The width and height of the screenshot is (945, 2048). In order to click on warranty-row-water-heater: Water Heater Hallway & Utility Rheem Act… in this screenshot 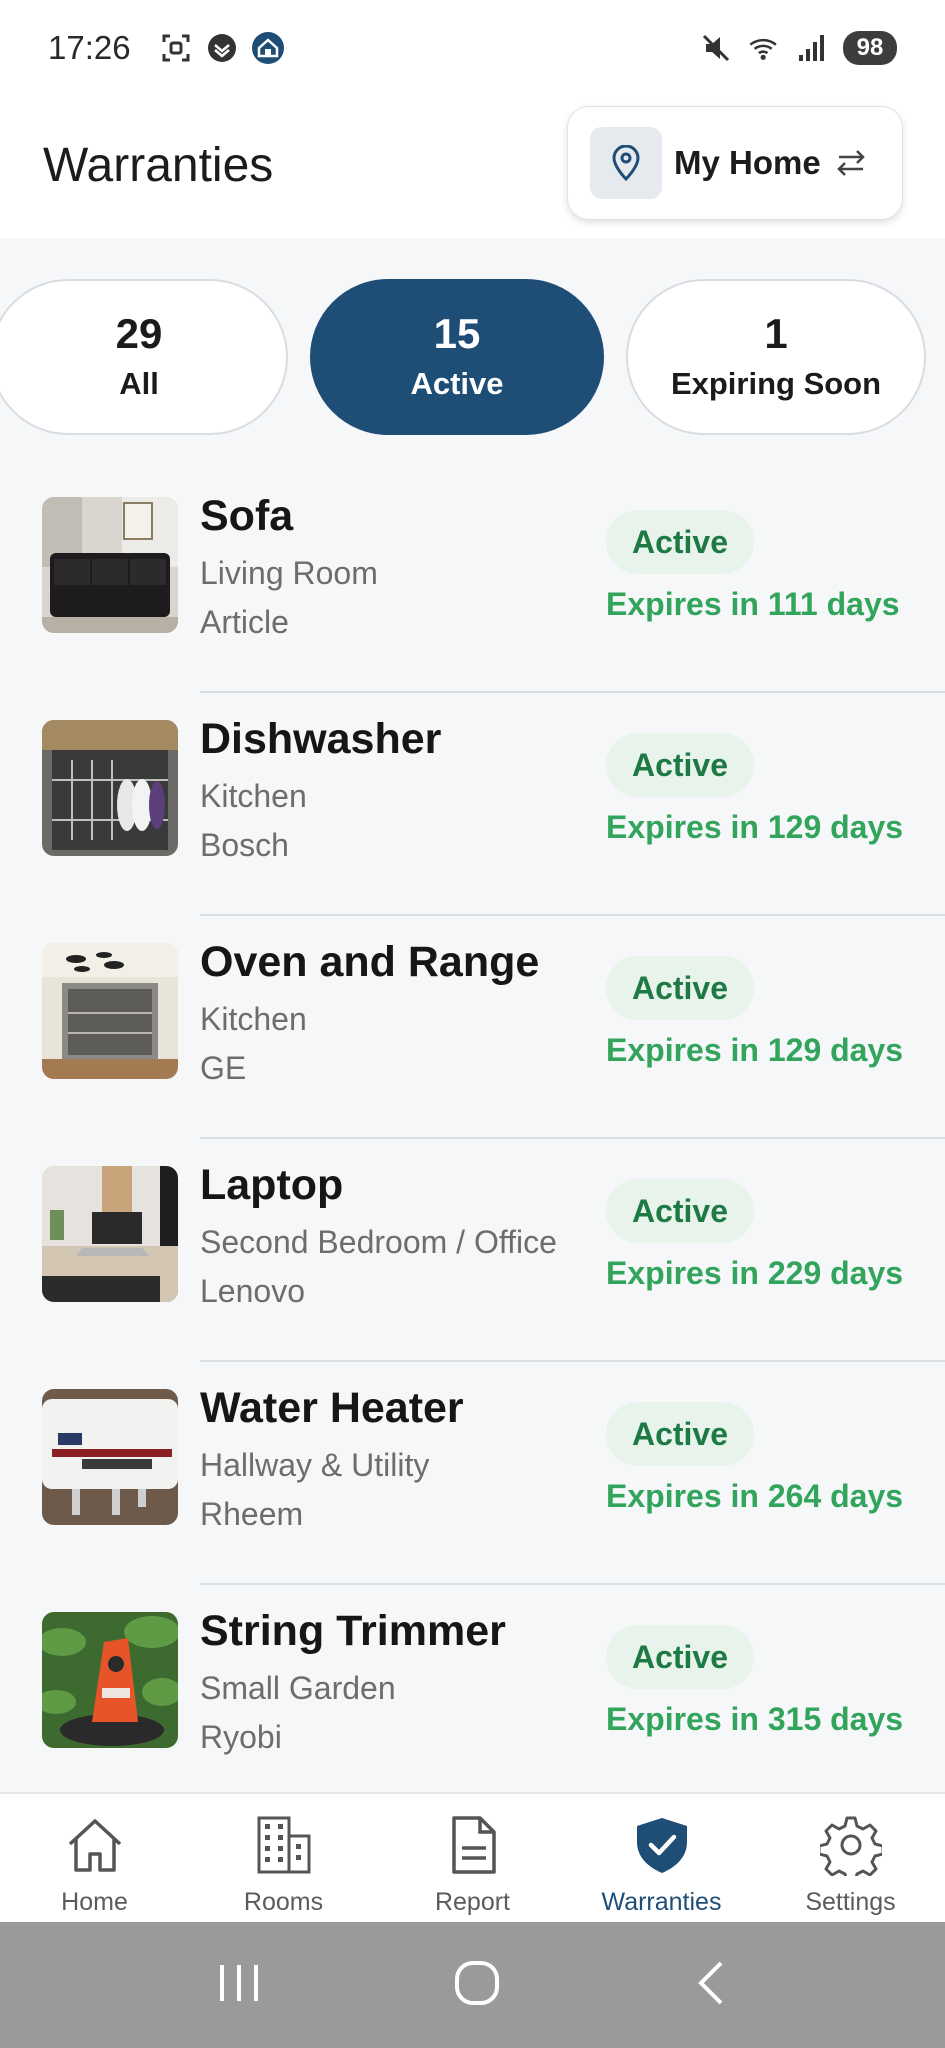, I will do `click(472, 1473)`.